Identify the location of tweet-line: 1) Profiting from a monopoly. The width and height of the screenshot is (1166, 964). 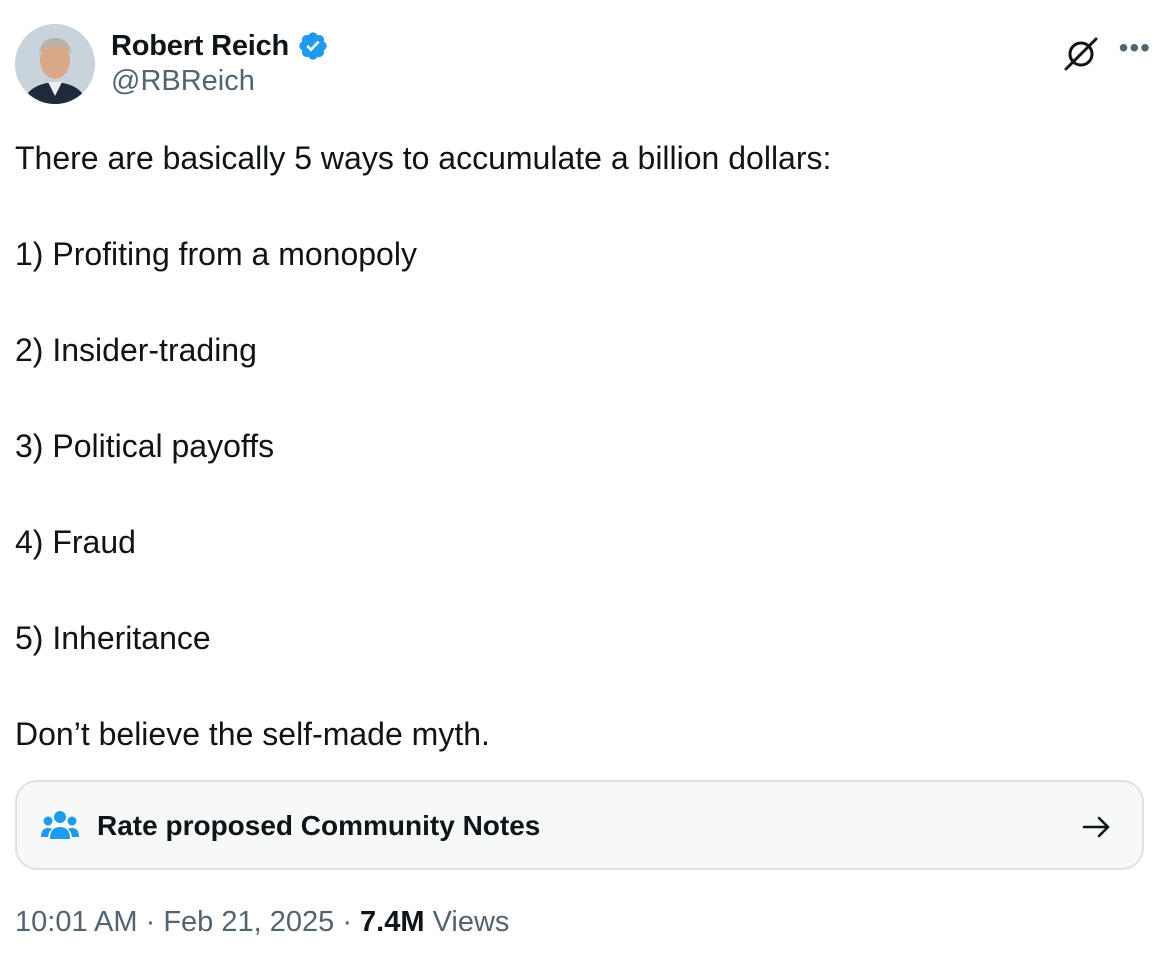
(216, 254).